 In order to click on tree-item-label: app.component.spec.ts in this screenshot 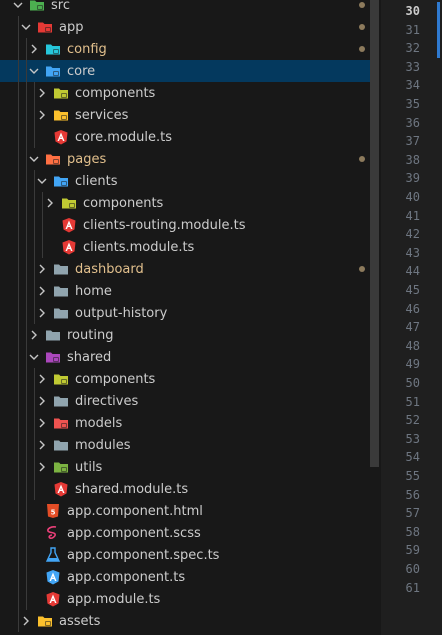, I will do `click(143, 555)`.